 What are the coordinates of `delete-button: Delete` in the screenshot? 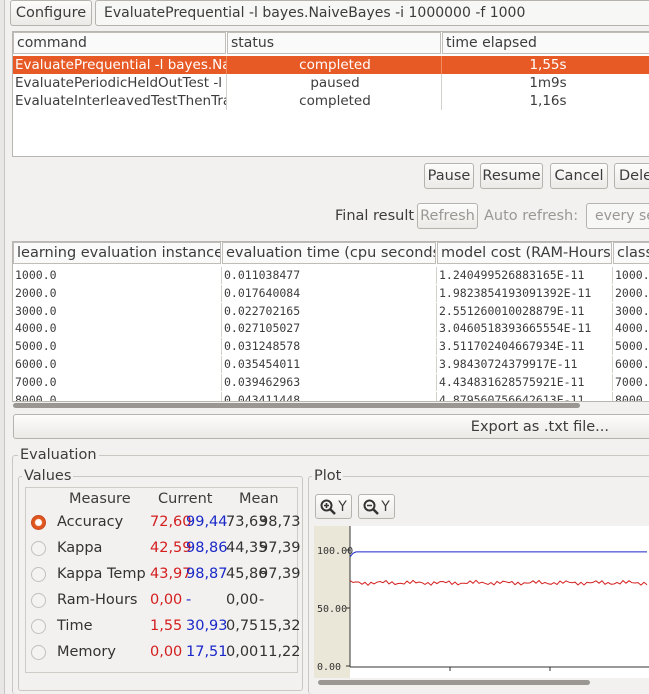 It's located at (631, 176).